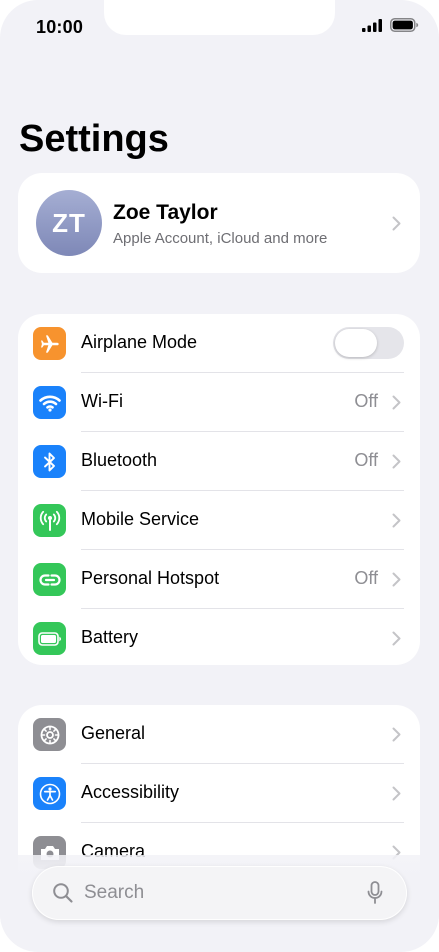 The image size is (439, 952). I want to click on cellular-signal-icon, so click(372, 25).